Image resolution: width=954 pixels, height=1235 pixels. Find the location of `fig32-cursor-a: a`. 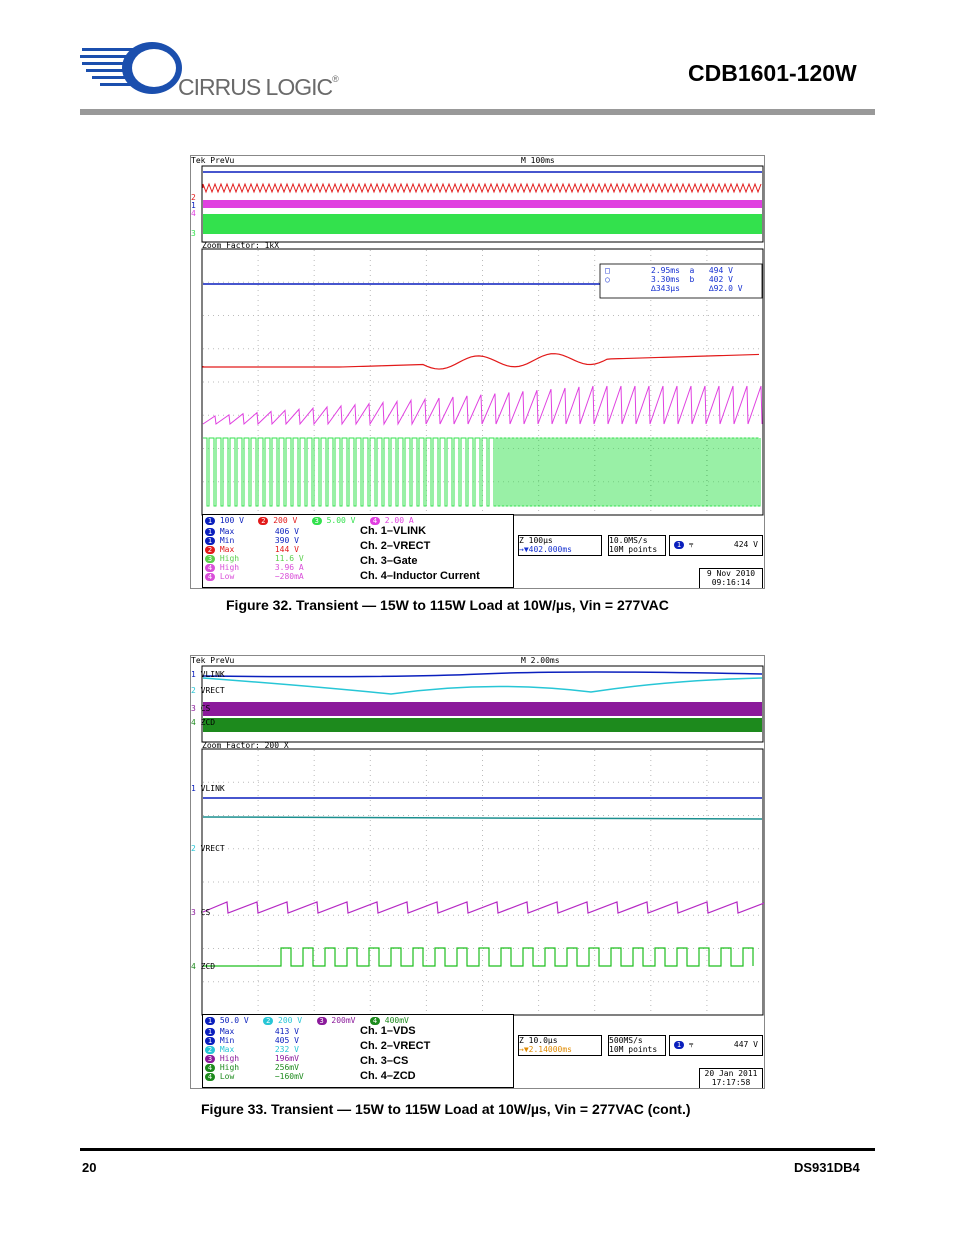

fig32-cursor-a: a is located at coordinates (692, 270).